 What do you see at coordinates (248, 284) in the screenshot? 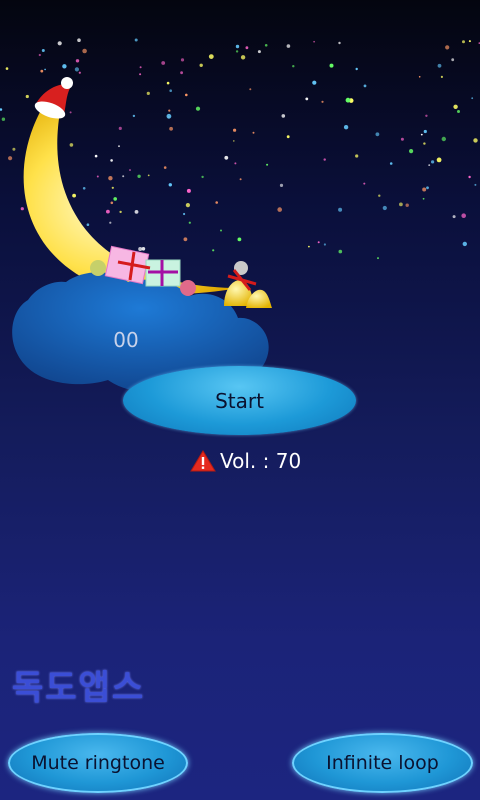
I see `bells-icon` at bounding box center [248, 284].